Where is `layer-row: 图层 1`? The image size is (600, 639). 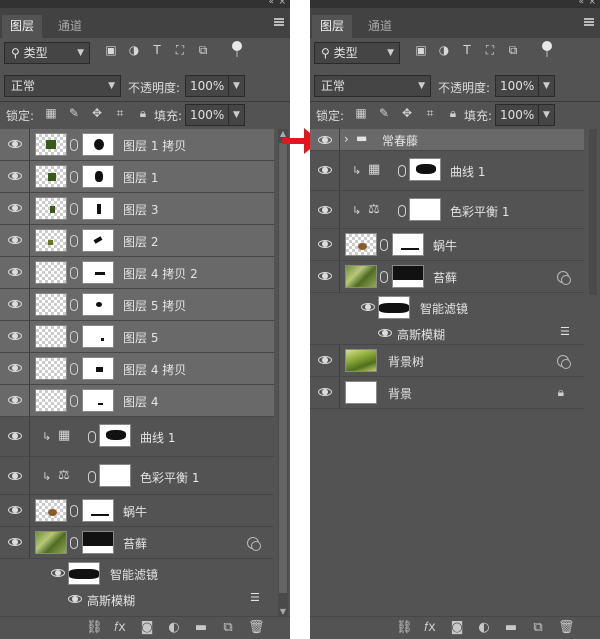 layer-row: 图层 1 is located at coordinates (137, 177).